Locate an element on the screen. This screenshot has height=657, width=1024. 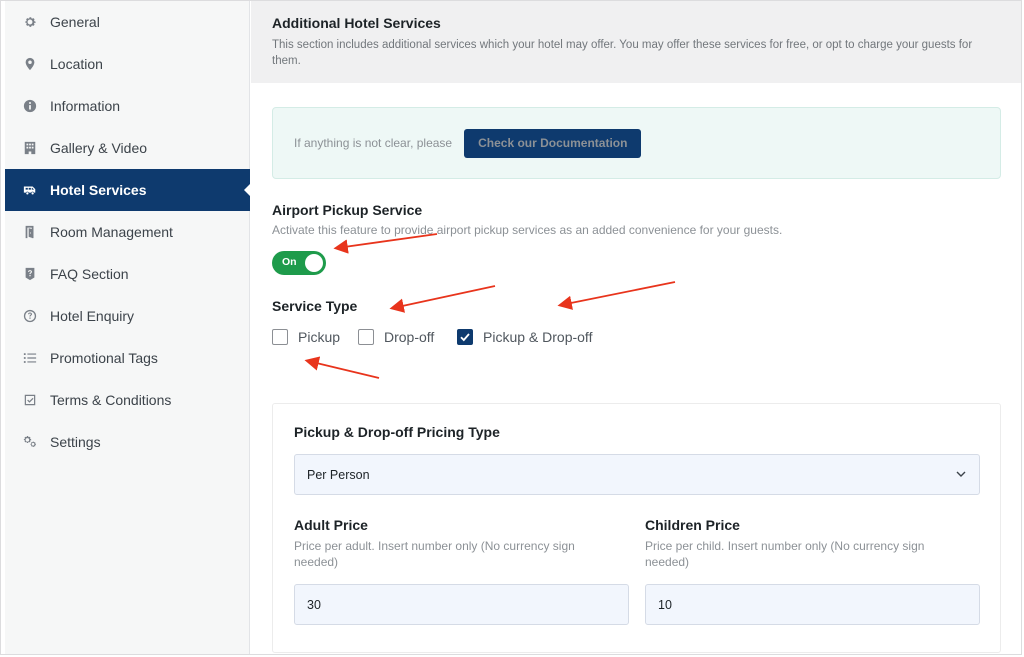
sidebar-item-label: Information is located at coordinates (85, 106).